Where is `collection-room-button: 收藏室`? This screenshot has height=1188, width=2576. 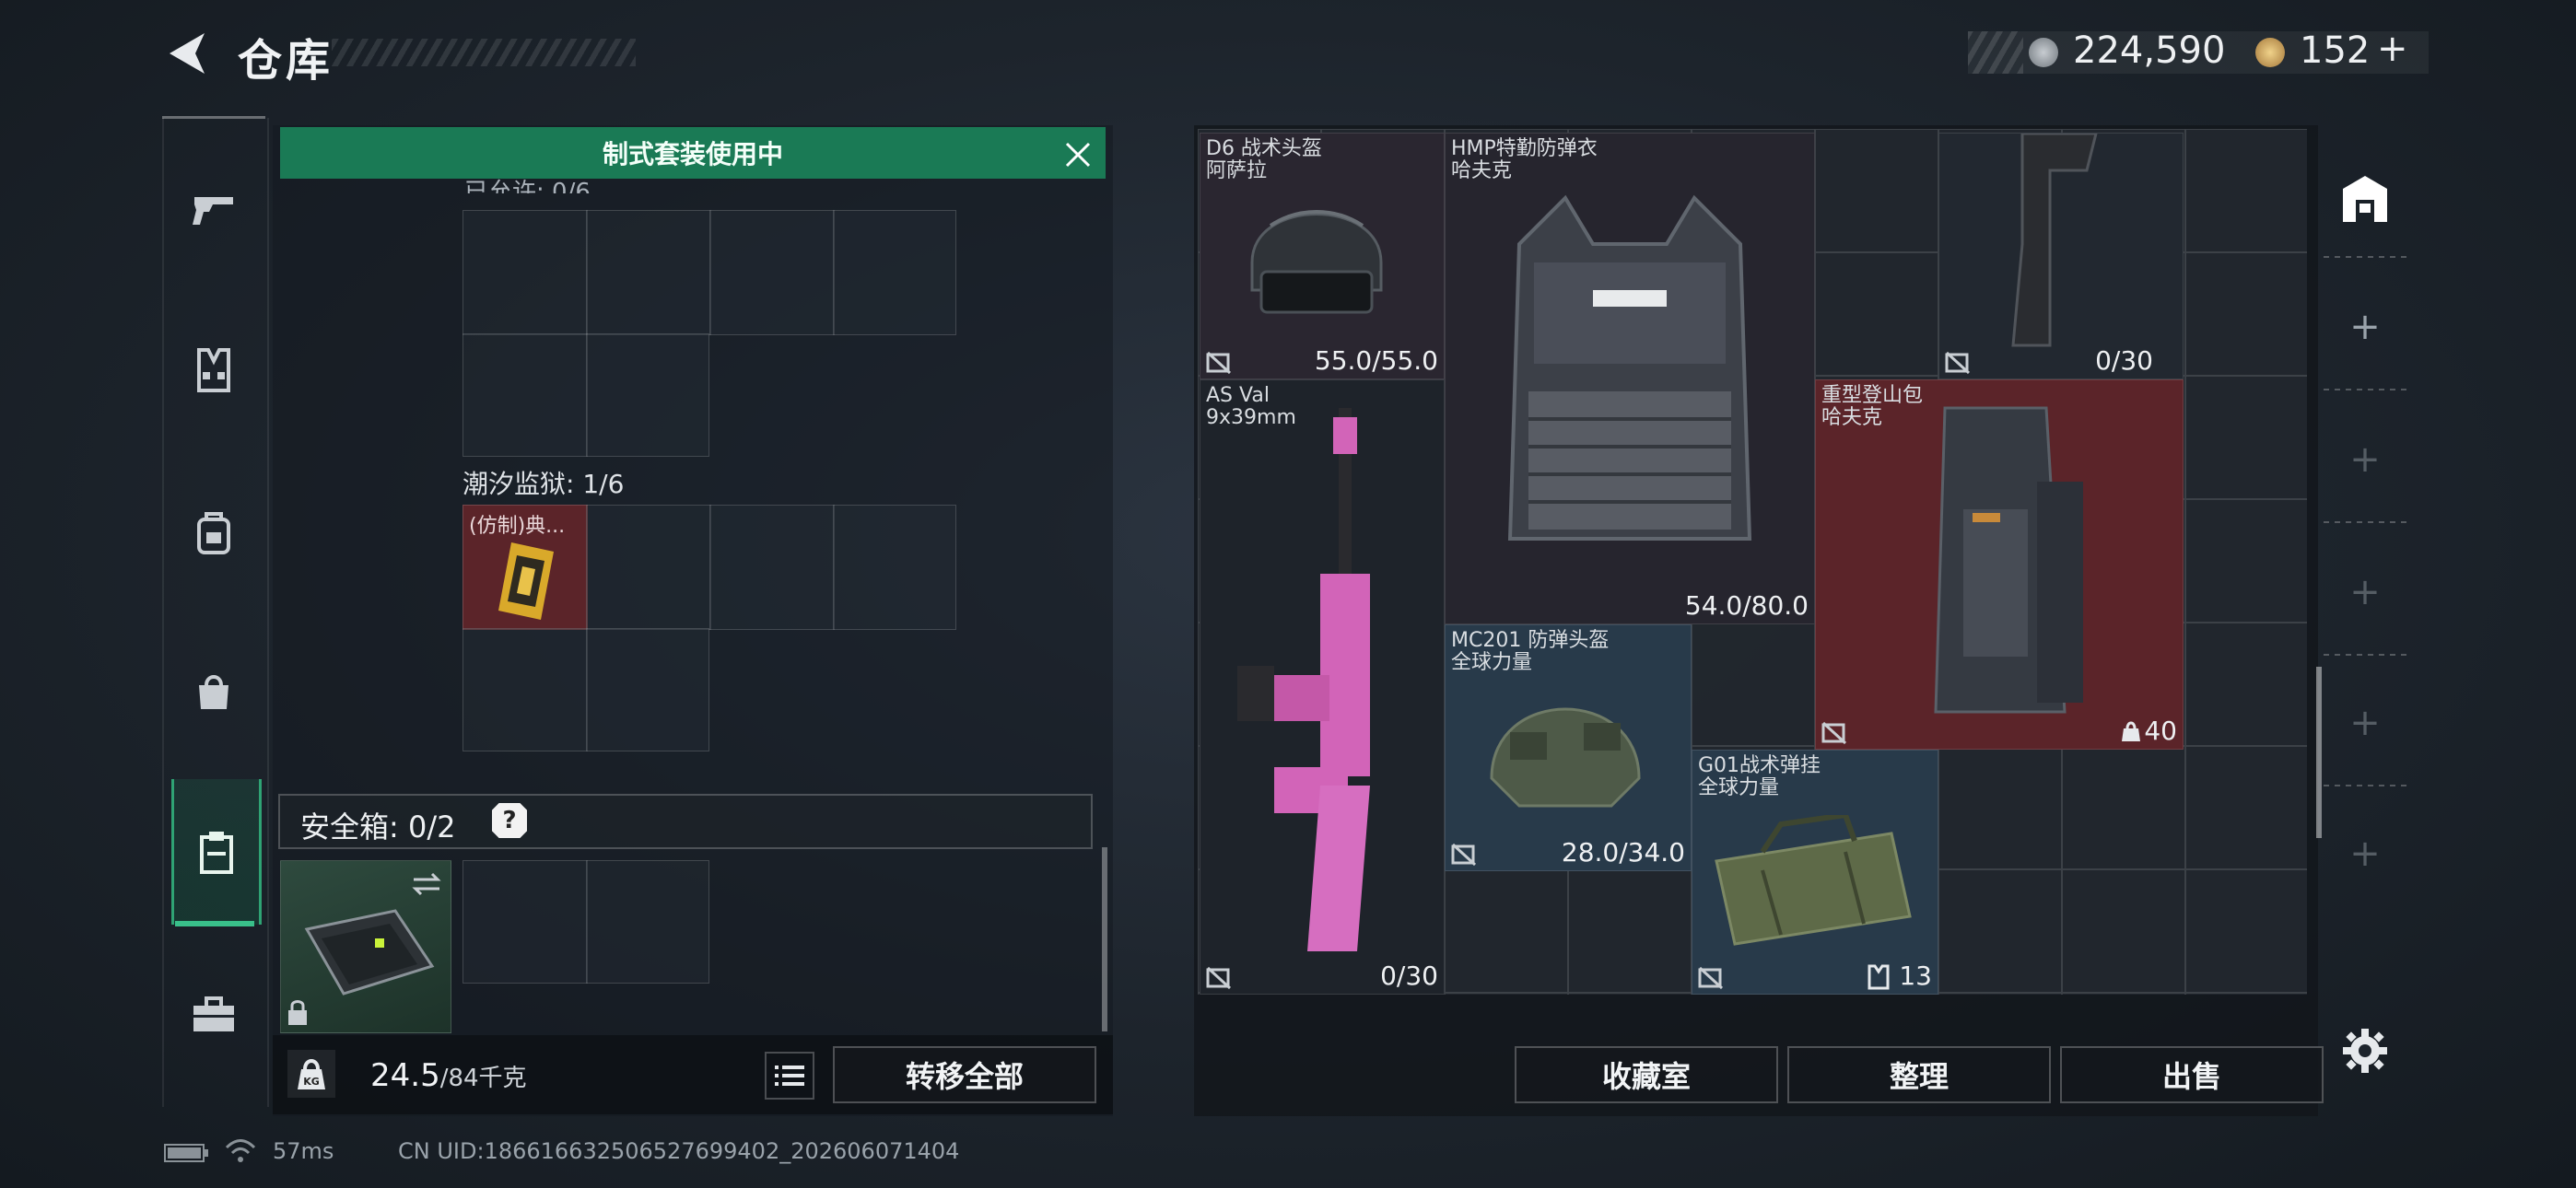
collection-room-button: 收藏室 is located at coordinates (1646, 1074).